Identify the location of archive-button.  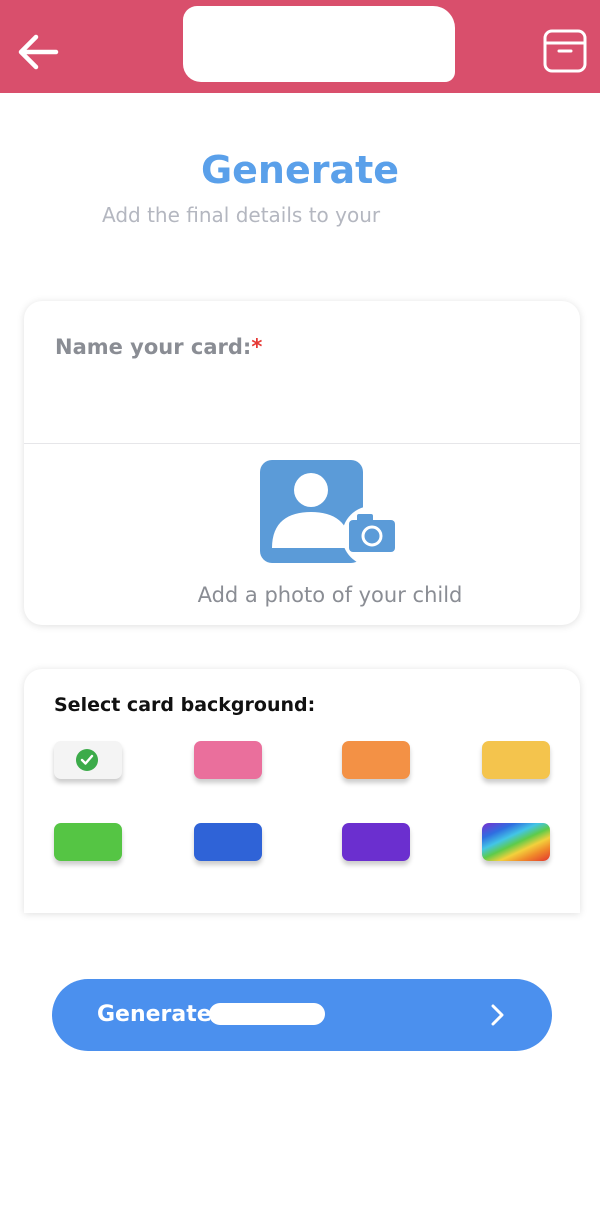
(565, 51).